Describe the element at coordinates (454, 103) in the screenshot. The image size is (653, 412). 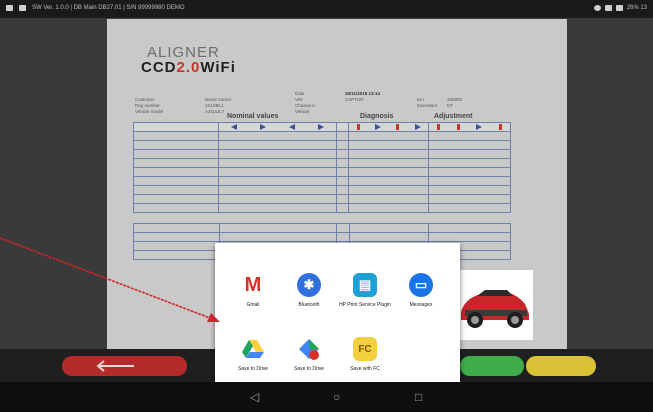
I see `meta-right-values: 330000 DT` at that location.